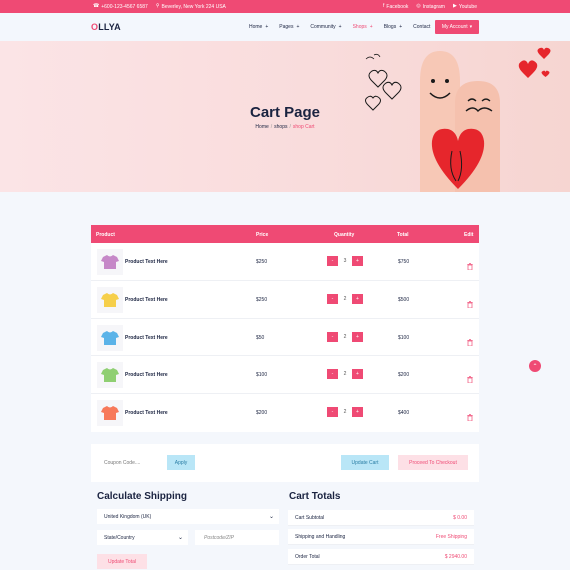  What do you see at coordinates (393, 27) in the screenshot?
I see `nav-blogs: Blogs +` at bounding box center [393, 27].